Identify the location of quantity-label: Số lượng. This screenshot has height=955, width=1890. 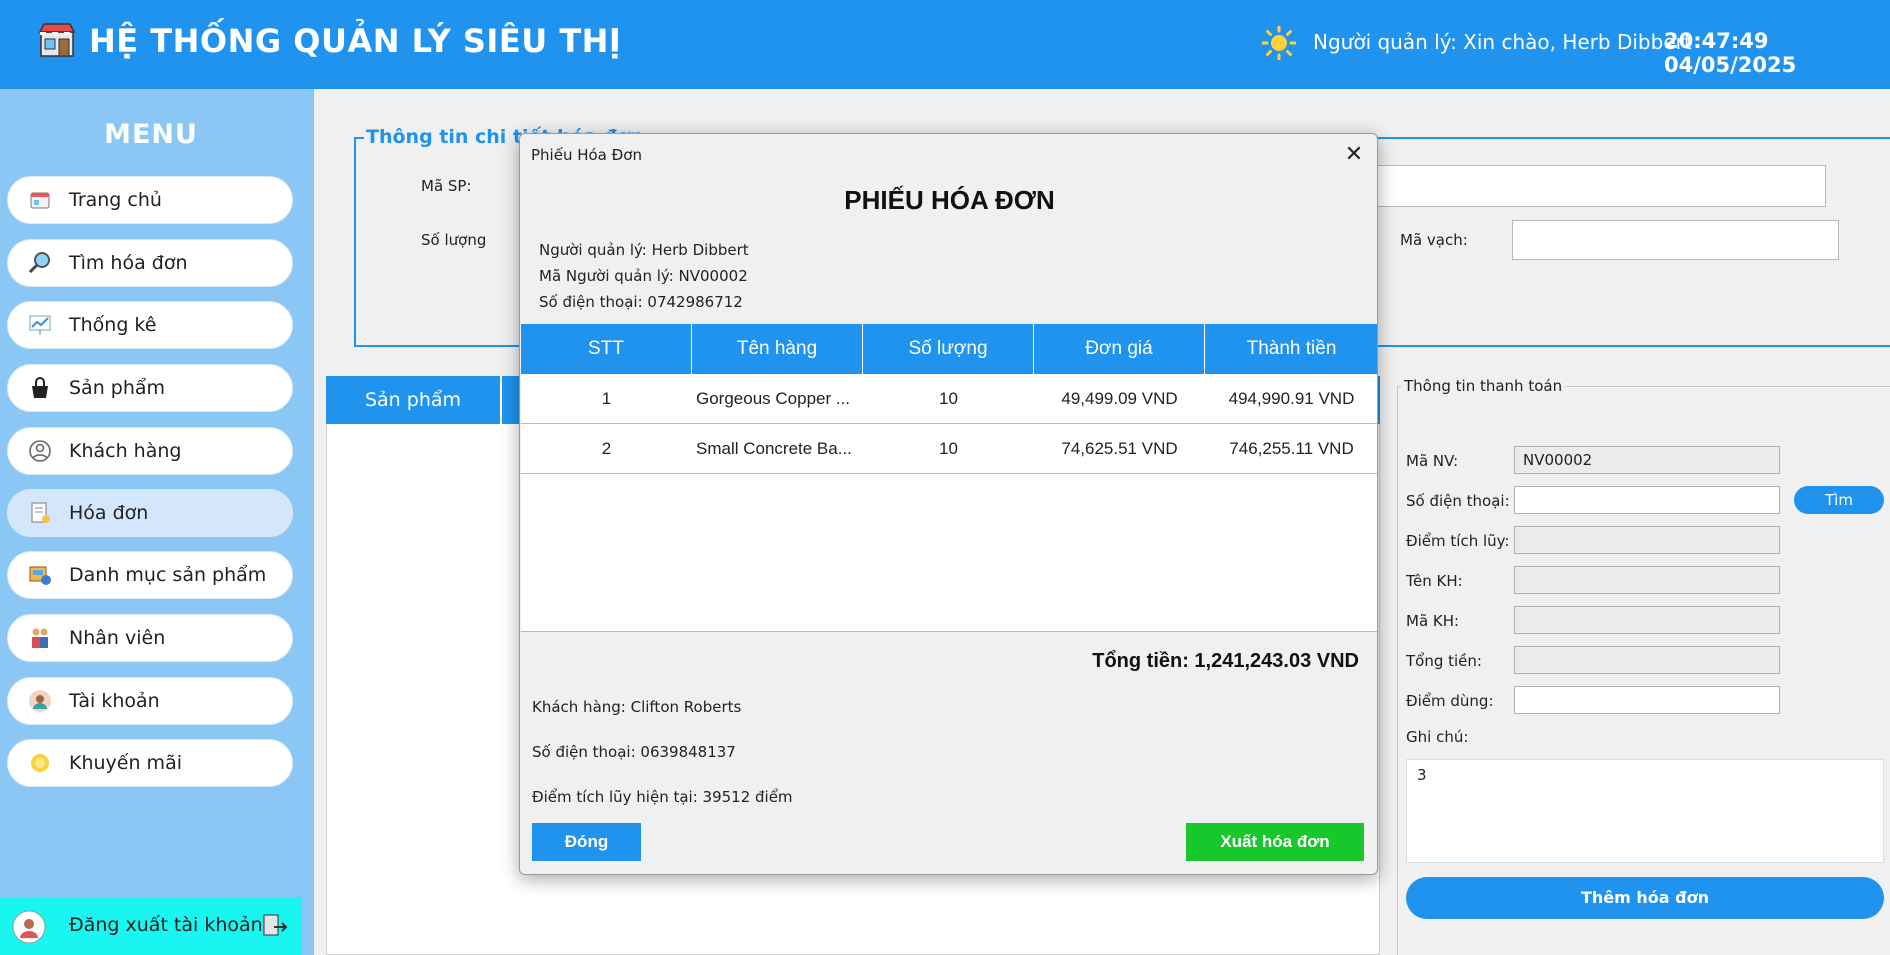
(454, 240).